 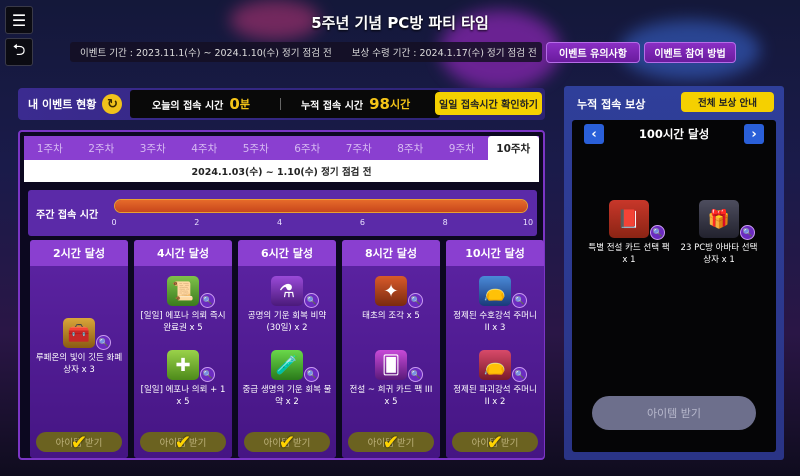 What do you see at coordinates (445, 222) in the screenshot?
I see `progress-tick-label: 8` at bounding box center [445, 222].